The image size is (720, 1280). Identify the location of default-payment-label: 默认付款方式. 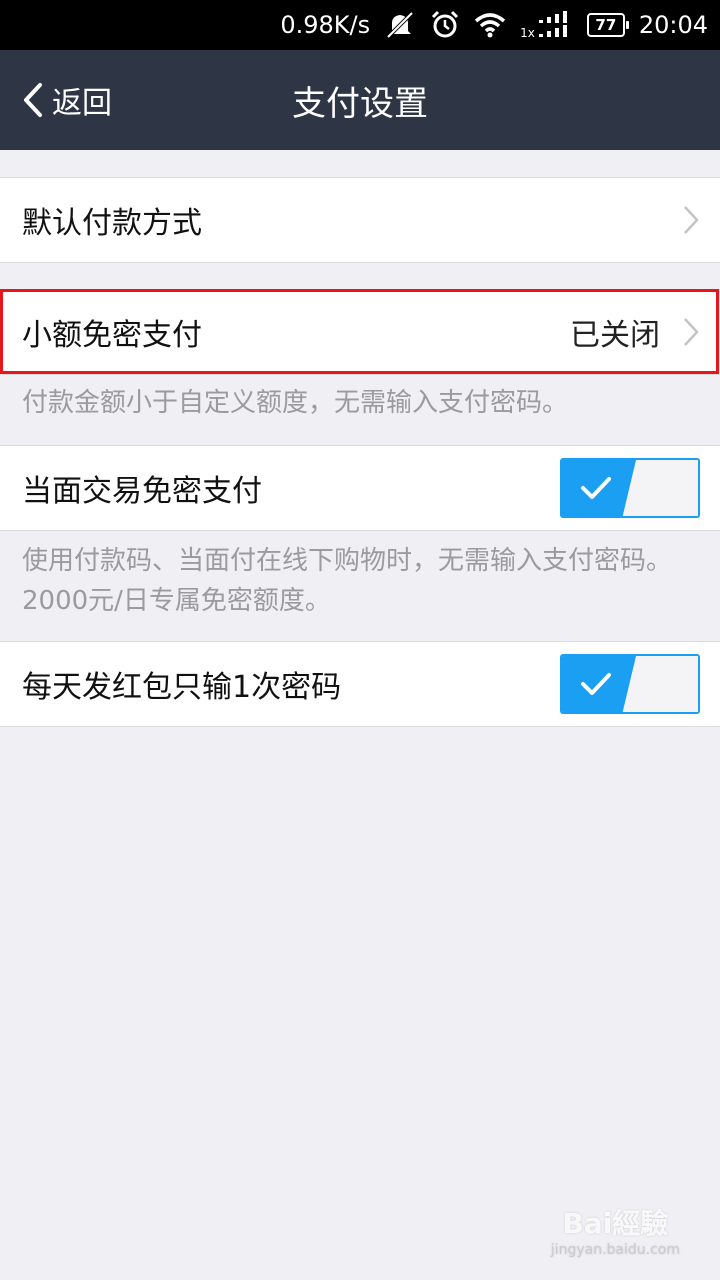
(112, 223).